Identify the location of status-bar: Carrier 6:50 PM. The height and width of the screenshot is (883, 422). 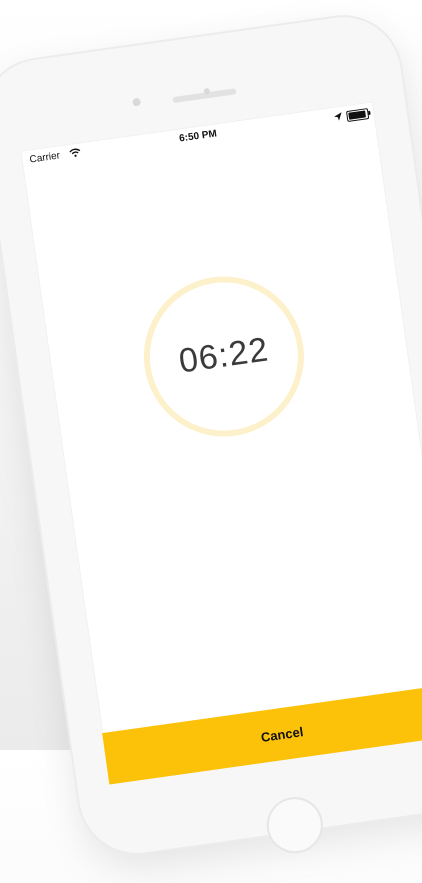
(198, 137).